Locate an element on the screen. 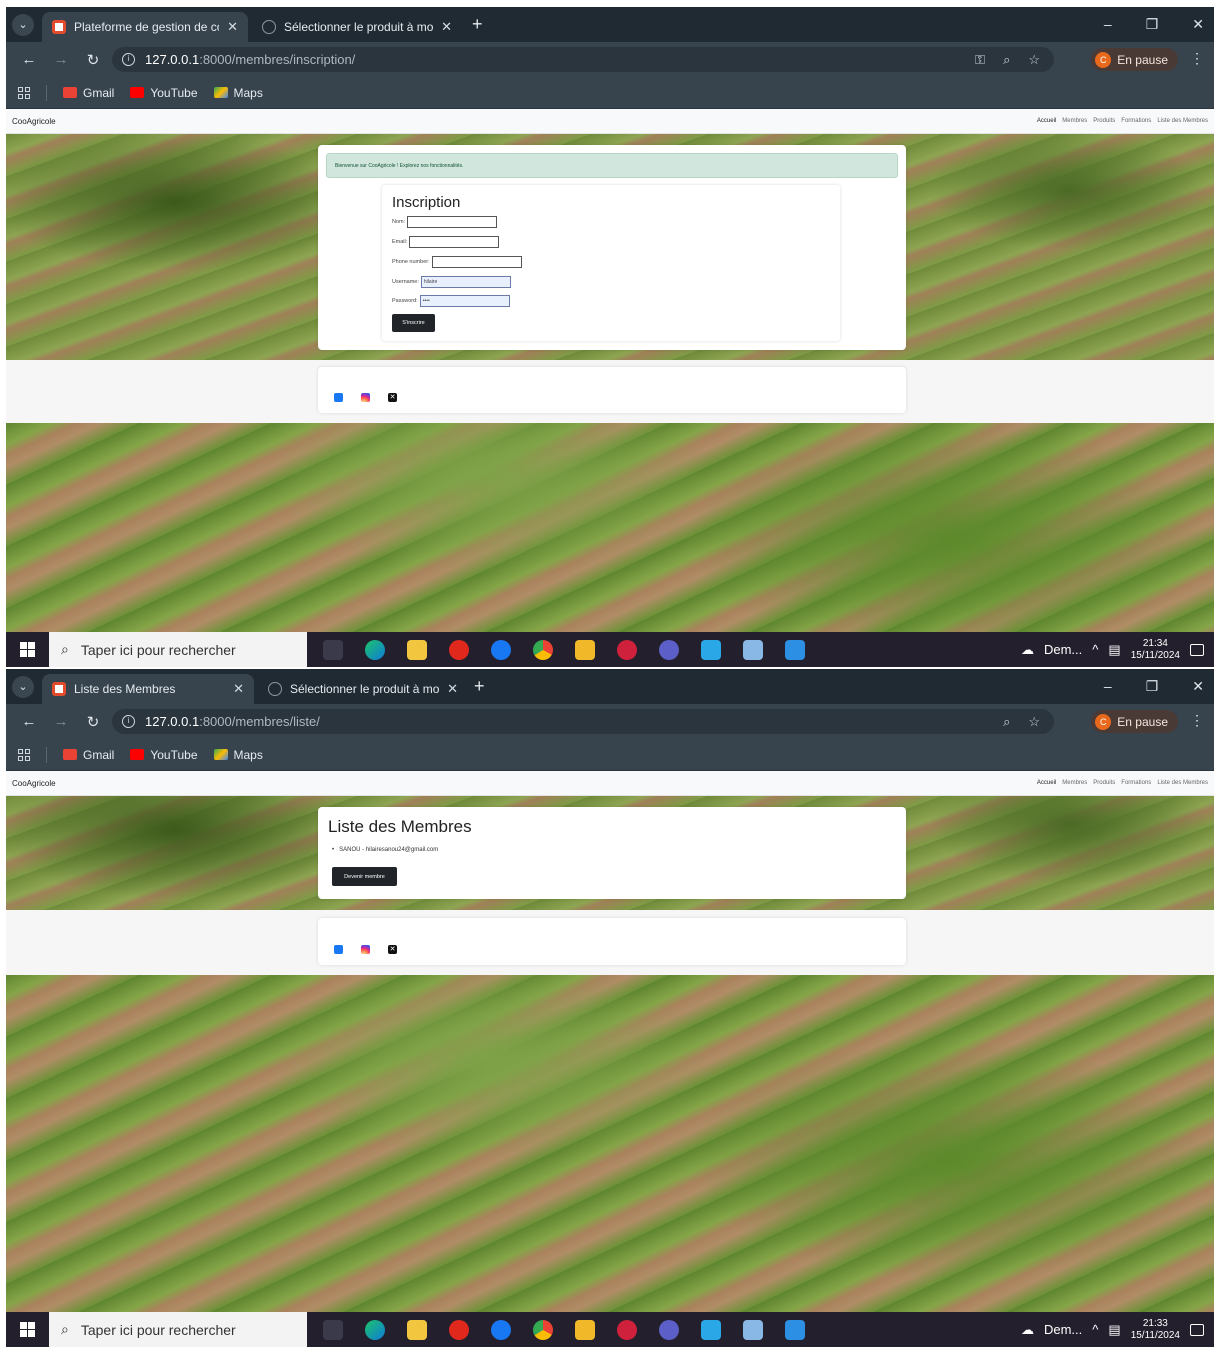 The height and width of the screenshot is (1347, 1214). tab-inscription: Plateforme de gestion de coopé ✕ is located at coordinates (145, 27).